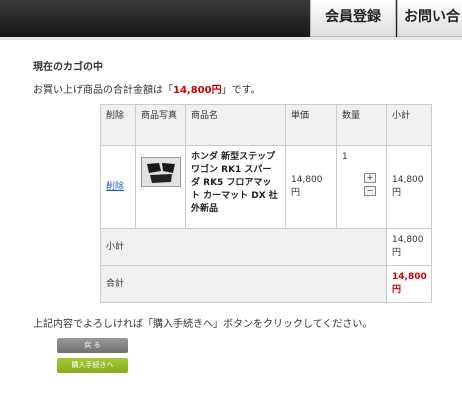 The width and height of the screenshot is (462, 400). I want to click on subtotal-value: 14,800円, so click(409, 247).